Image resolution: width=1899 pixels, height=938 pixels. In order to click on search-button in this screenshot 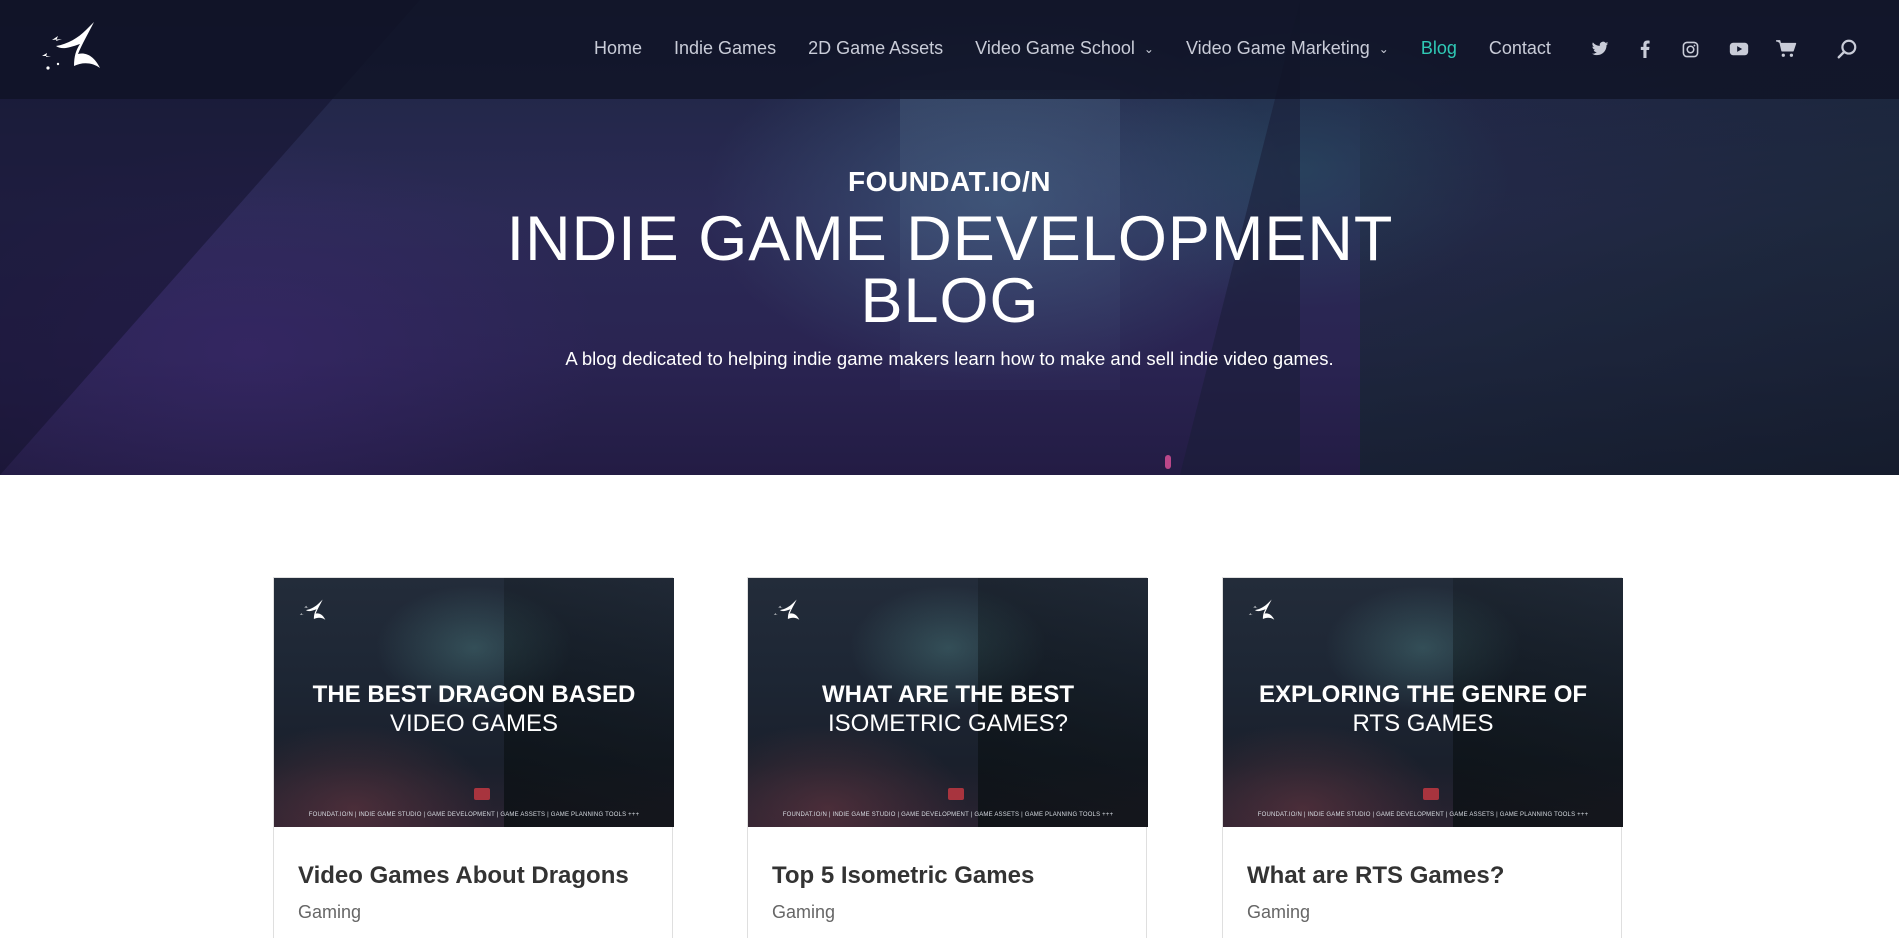, I will do `click(1847, 49)`.